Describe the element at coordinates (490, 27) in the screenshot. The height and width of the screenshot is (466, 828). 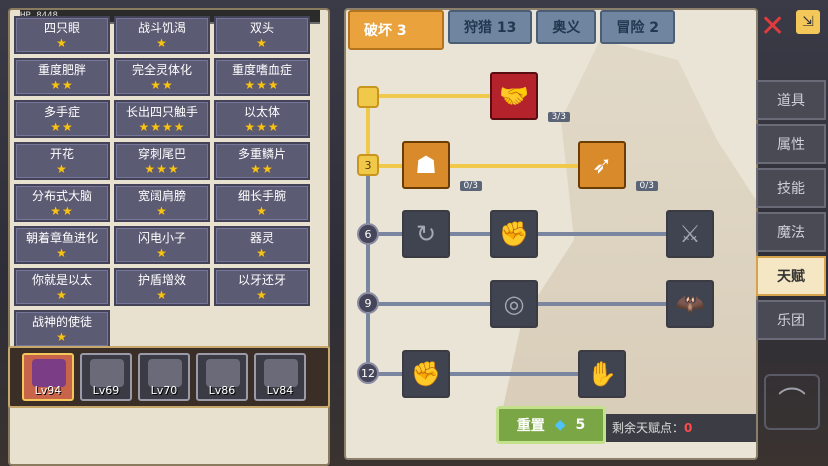
I see `tab-1: 狩猎 13` at that location.